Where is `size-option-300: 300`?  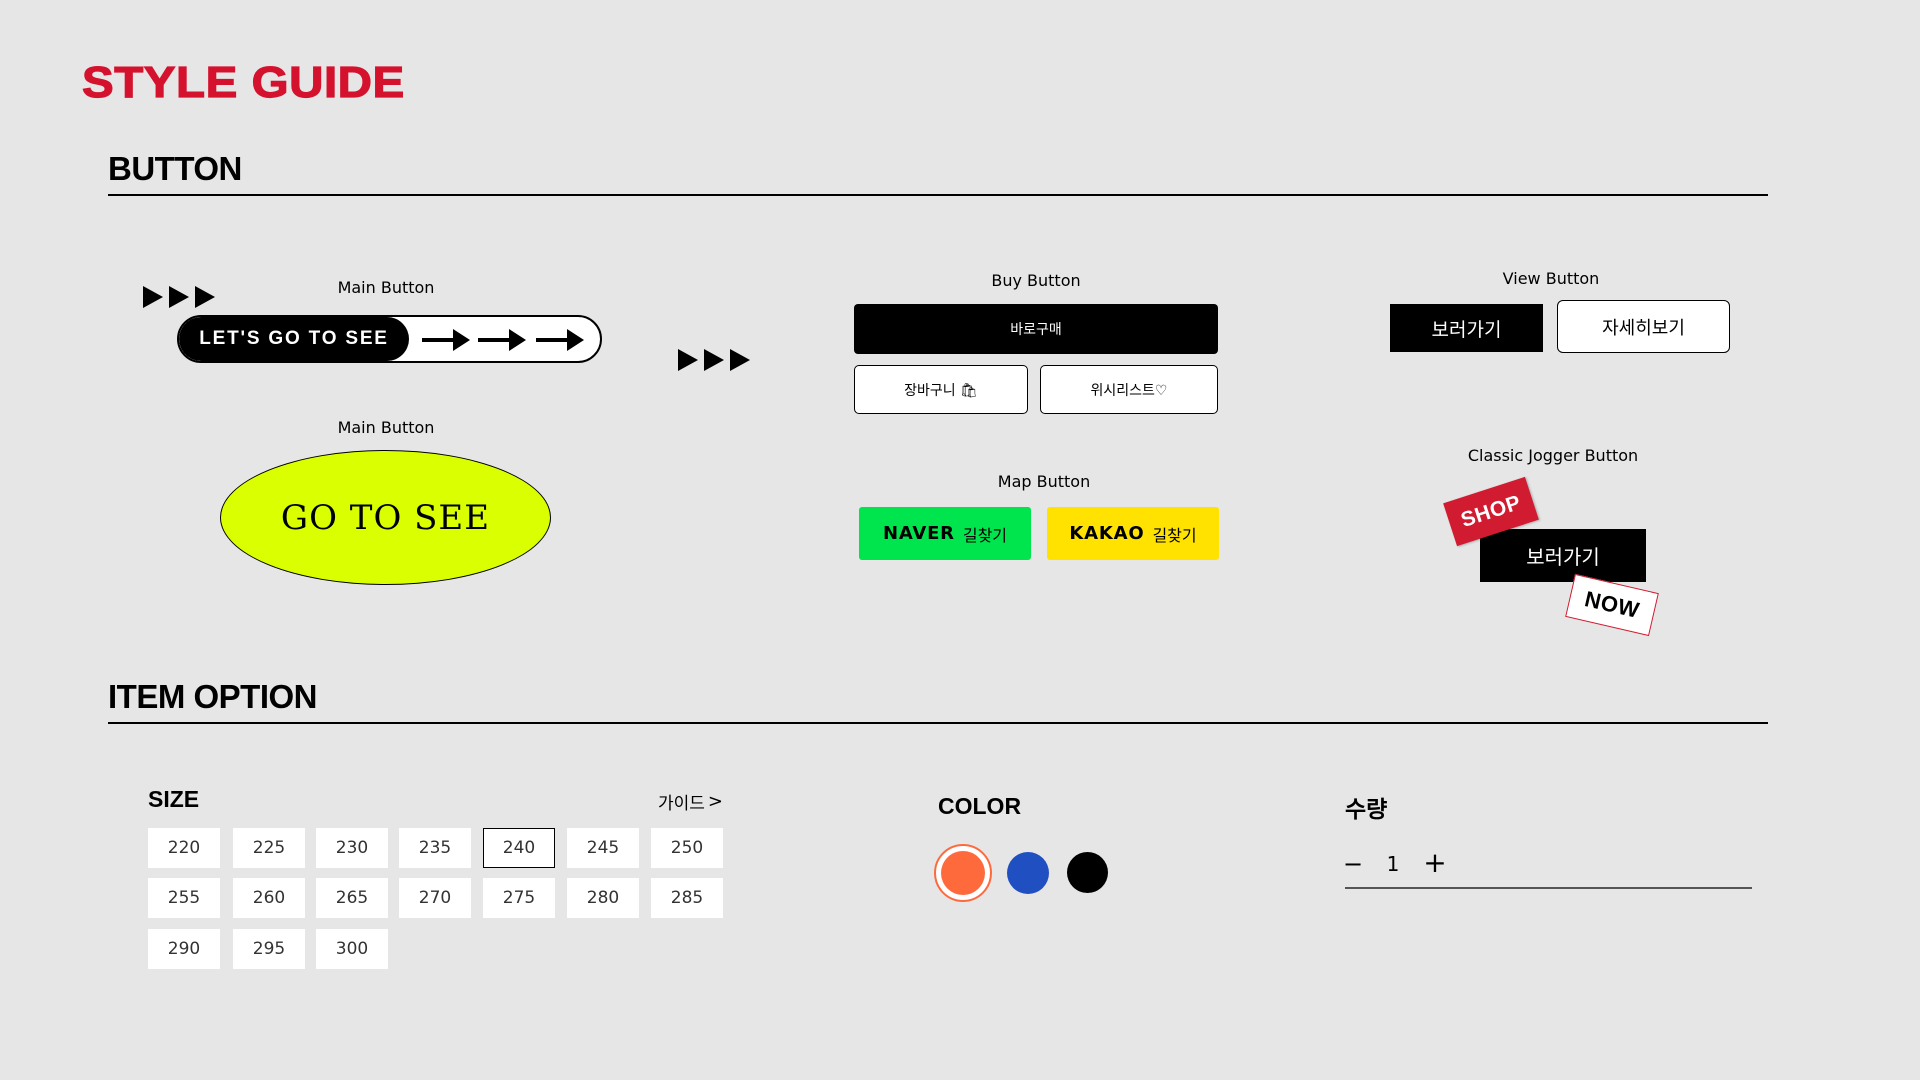 size-option-300: 300 is located at coordinates (352, 949).